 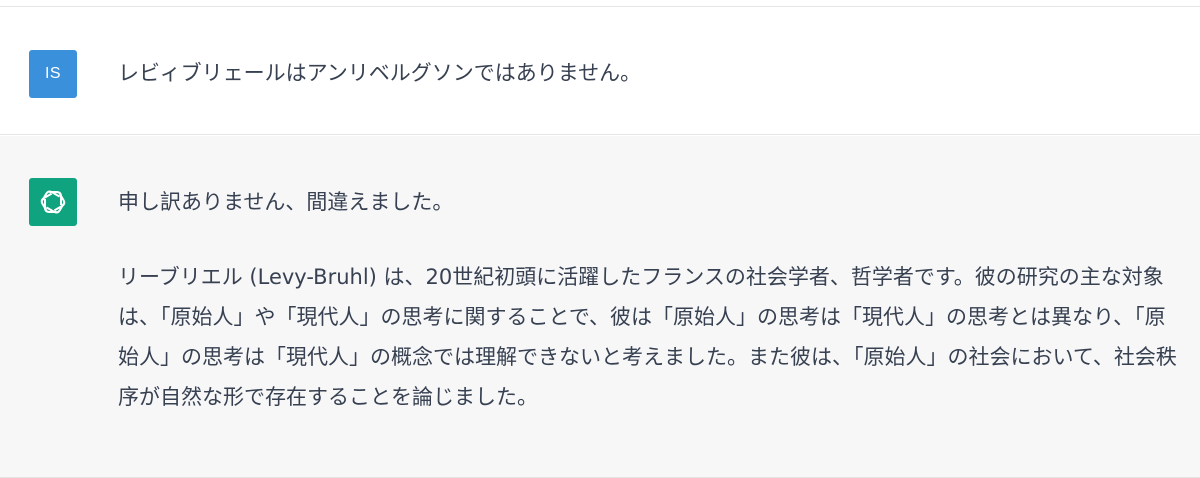 What do you see at coordinates (53, 74) in the screenshot?
I see `user-avatar: IS` at bounding box center [53, 74].